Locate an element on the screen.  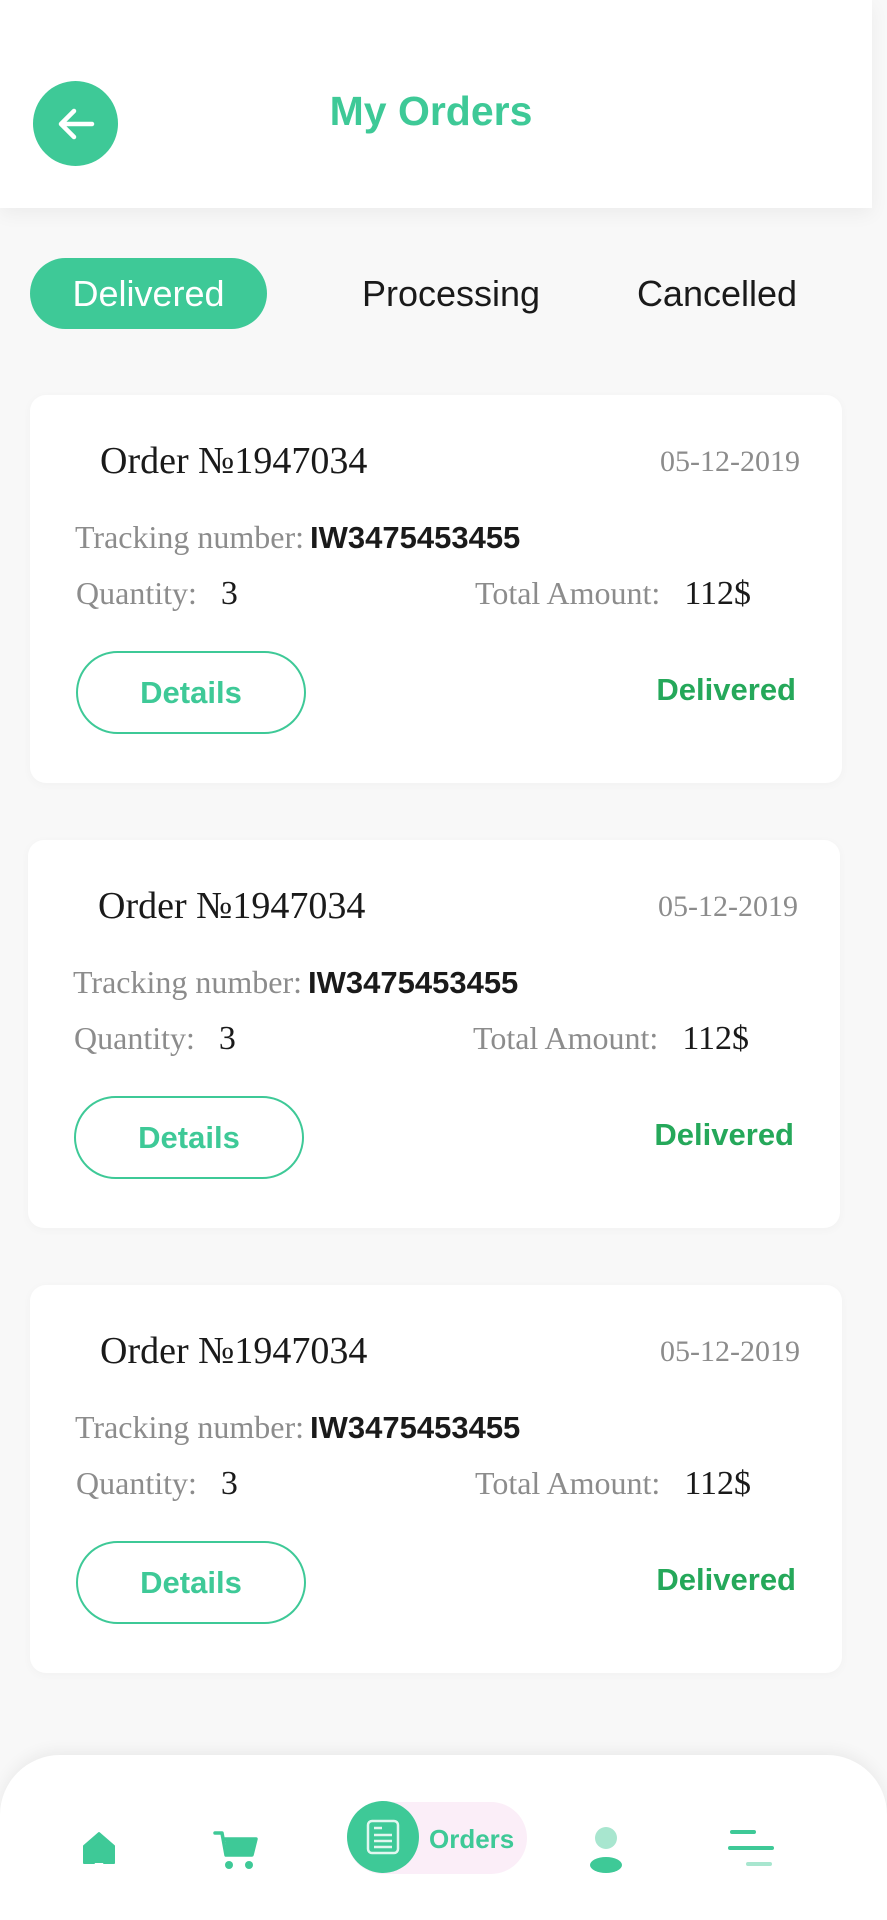
tab-cancelled: Cancelled is located at coordinates (717, 293).